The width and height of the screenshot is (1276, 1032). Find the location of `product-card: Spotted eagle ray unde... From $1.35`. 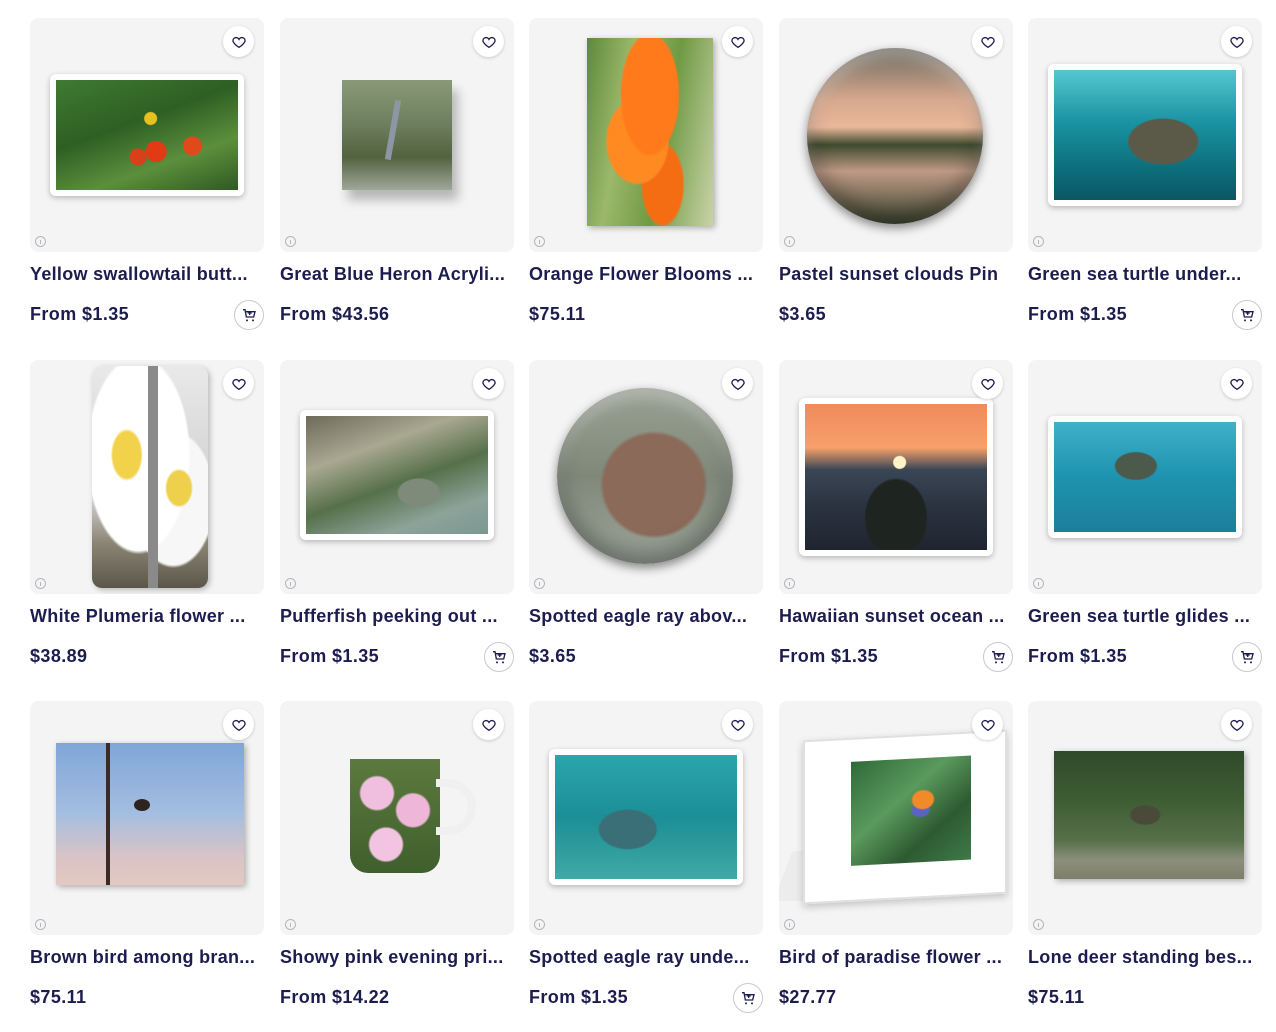

product-card: Spotted eagle ray unde... From $1.35 is located at coordinates (646, 861).